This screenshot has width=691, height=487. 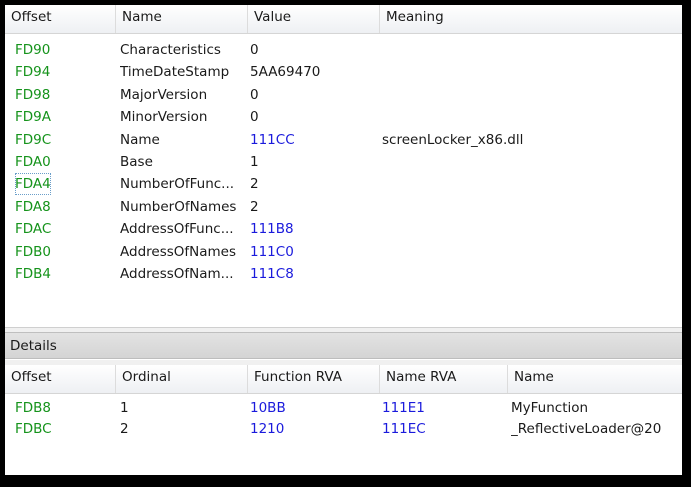 I want to click on details-row: FDB8 1 10BB 111E1 MyFunction, so click(x=343, y=408).